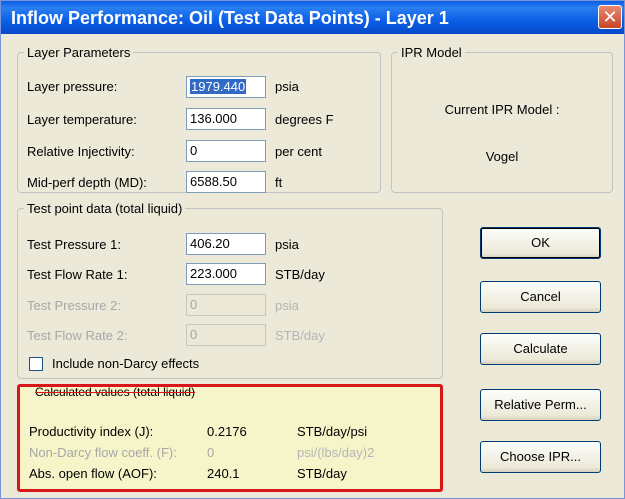  What do you see at coordinates (105, 208) in the screenshot?
I see `test-point-data-legend: Test point data (total liquid)` at bounding box center [105, 208].